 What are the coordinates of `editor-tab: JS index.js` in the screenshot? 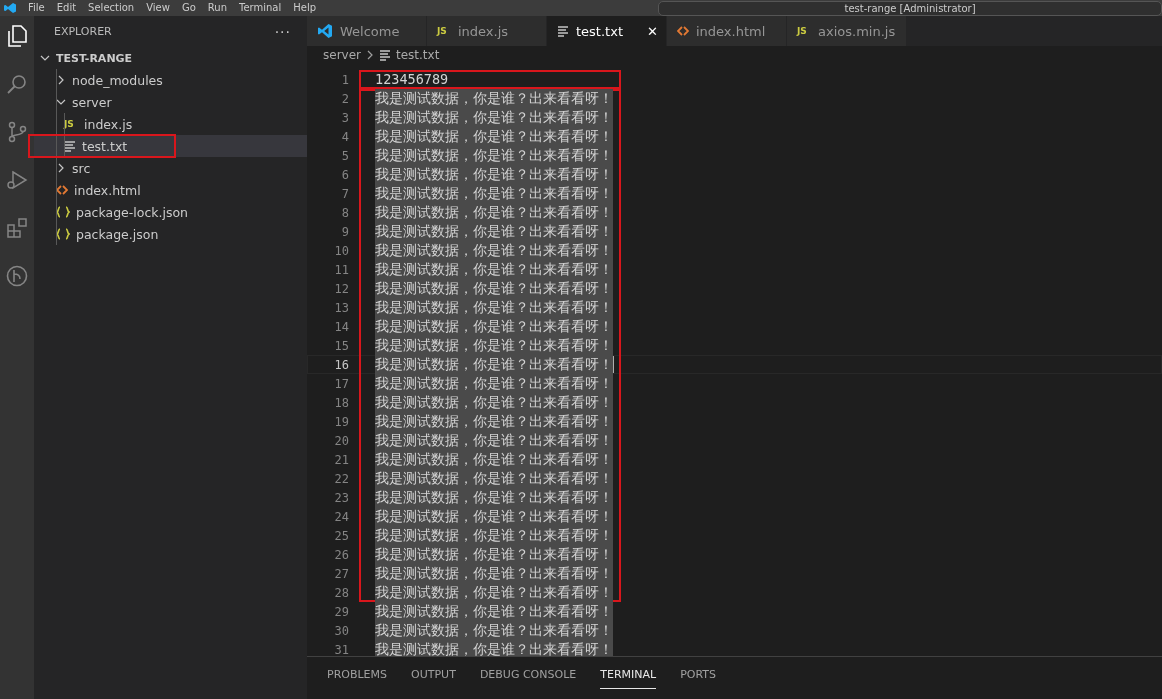 It's located at (487, 31).